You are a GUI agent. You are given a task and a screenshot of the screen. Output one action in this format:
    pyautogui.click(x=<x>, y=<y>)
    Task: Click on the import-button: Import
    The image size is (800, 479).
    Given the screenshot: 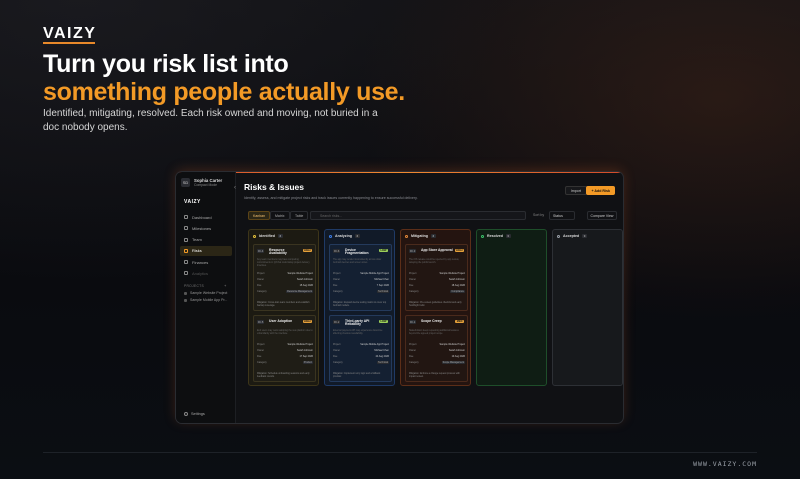 What is the action you would take?
    pyautogui.click(x=575, y=190)
    